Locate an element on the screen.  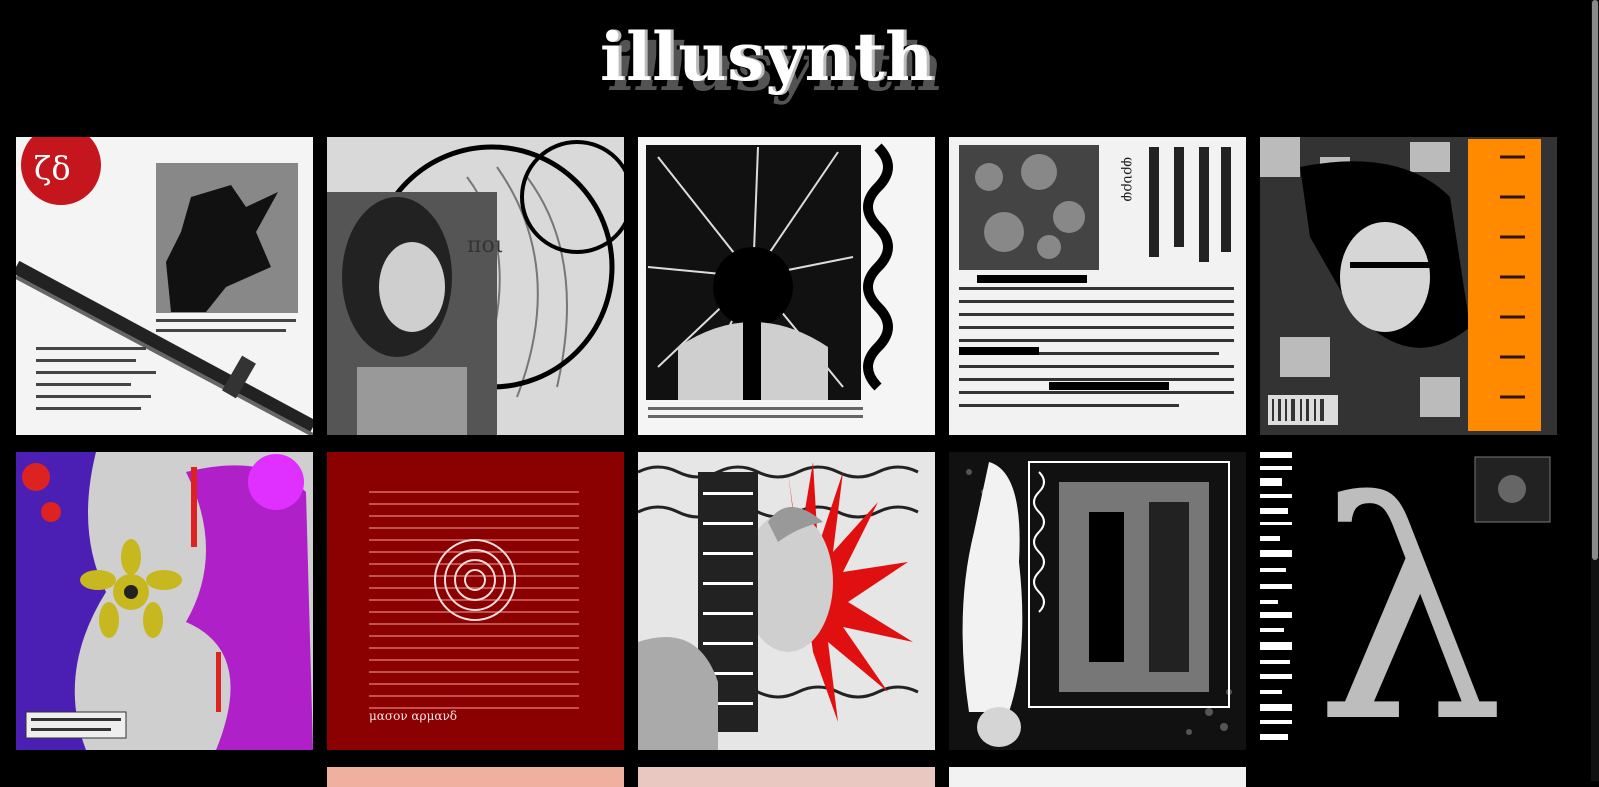
cover-art-greek-text: φρυρφ is located at coordinates (1097, 286).